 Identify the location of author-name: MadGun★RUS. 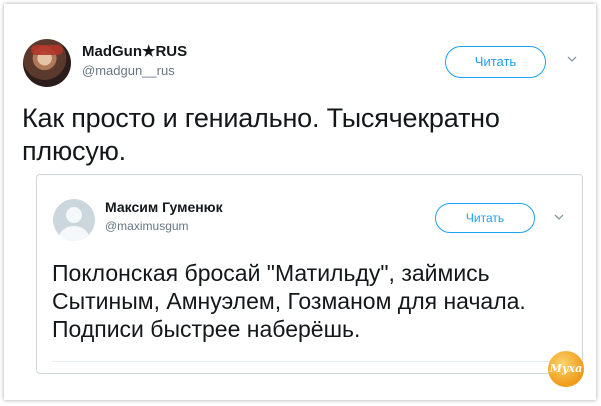
(134, 51).